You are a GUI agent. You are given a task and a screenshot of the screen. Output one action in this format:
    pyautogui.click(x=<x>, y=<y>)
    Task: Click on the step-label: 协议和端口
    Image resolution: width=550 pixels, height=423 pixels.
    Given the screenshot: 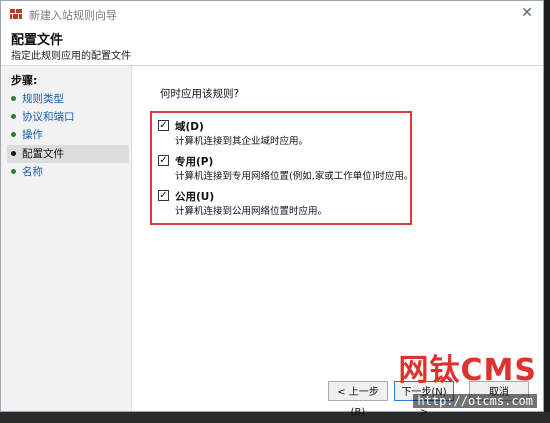 What is the action you would take?
    pyautogui.click(x=48, y=117)
    